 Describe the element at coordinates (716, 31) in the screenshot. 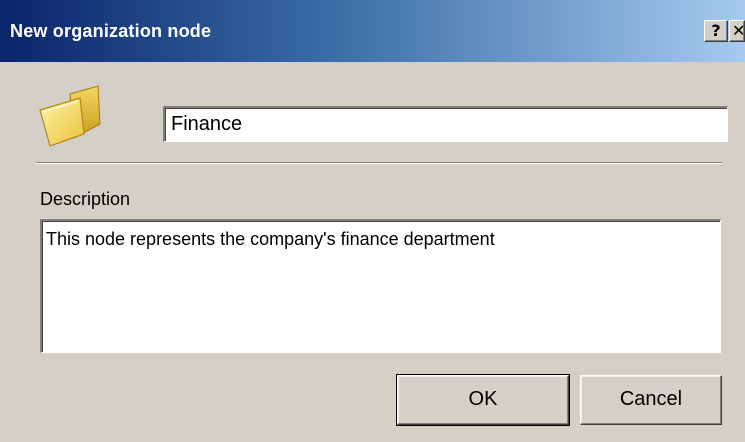

I see `help-button: ?` at that location.